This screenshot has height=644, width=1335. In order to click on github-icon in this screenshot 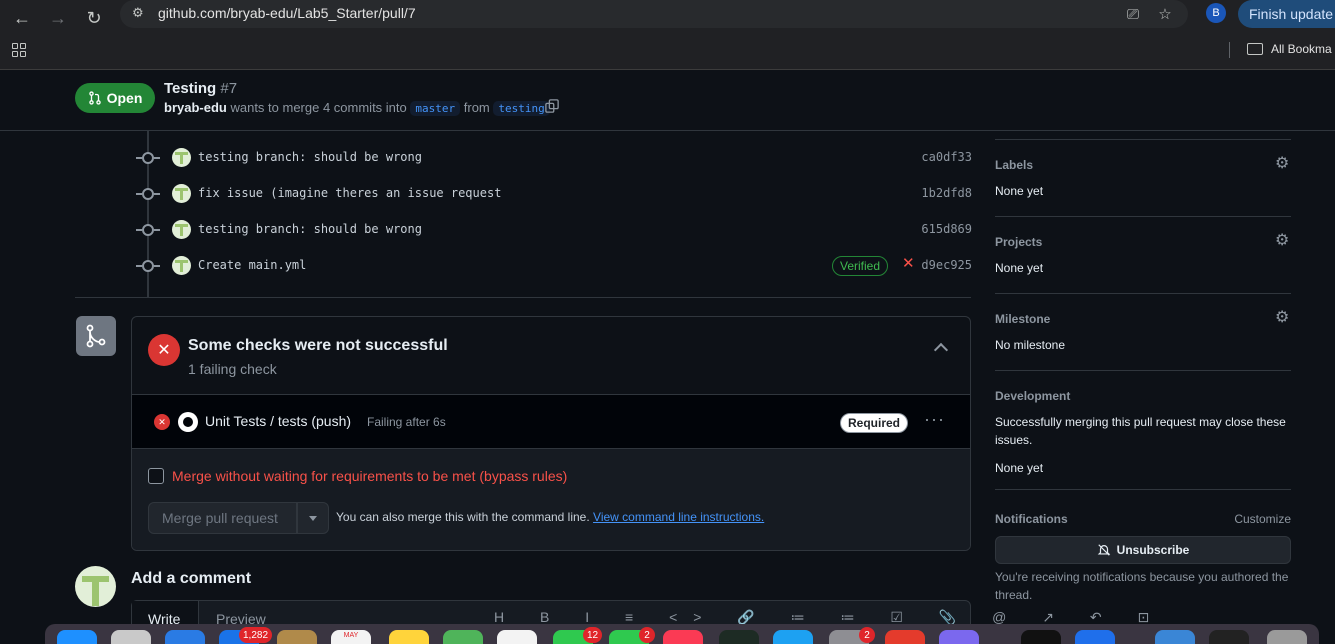, I will do `click(188, 422)`.